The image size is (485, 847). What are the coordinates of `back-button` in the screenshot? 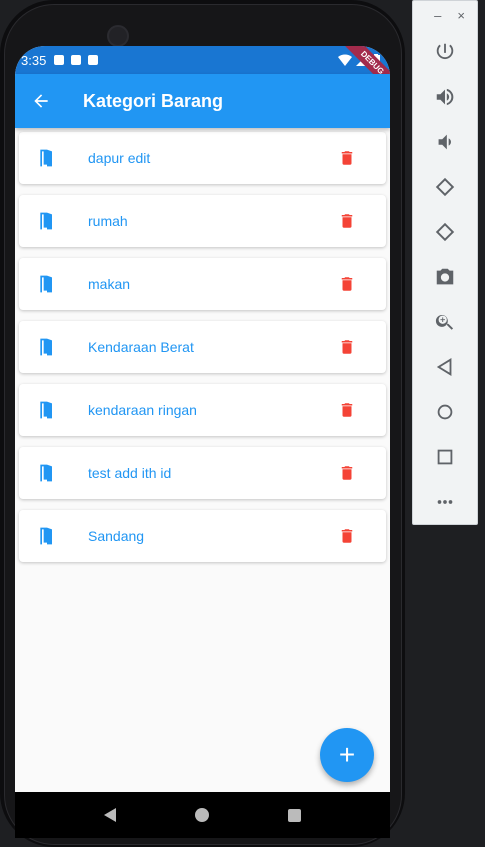 It's located at (41, 101).